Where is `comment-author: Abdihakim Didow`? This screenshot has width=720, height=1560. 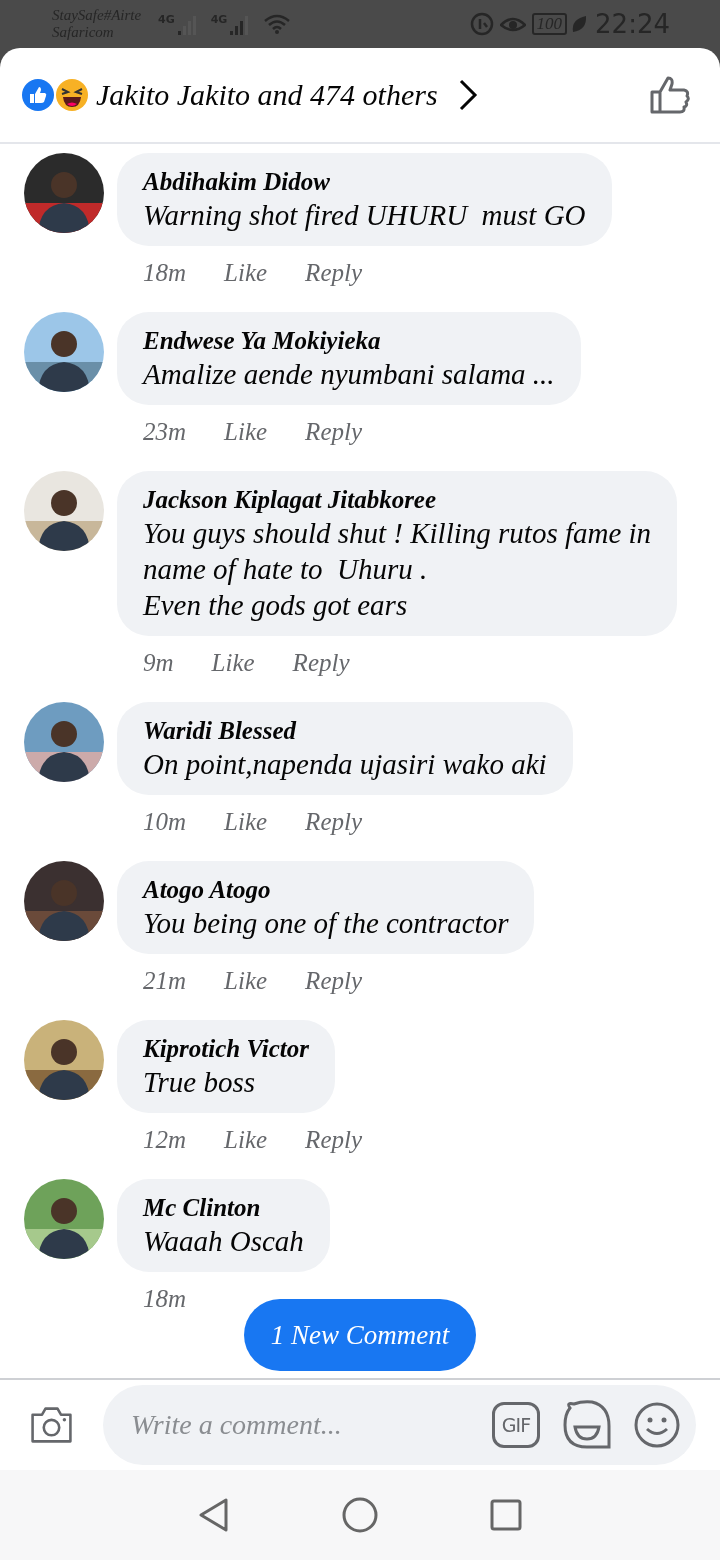
comment-author: Abdihakim Didow is located at coordinates (364, 182).